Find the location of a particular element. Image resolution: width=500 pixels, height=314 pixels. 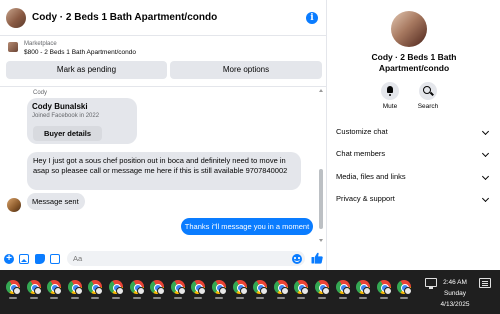

sticker-icon is located at coordinates (40, 259).